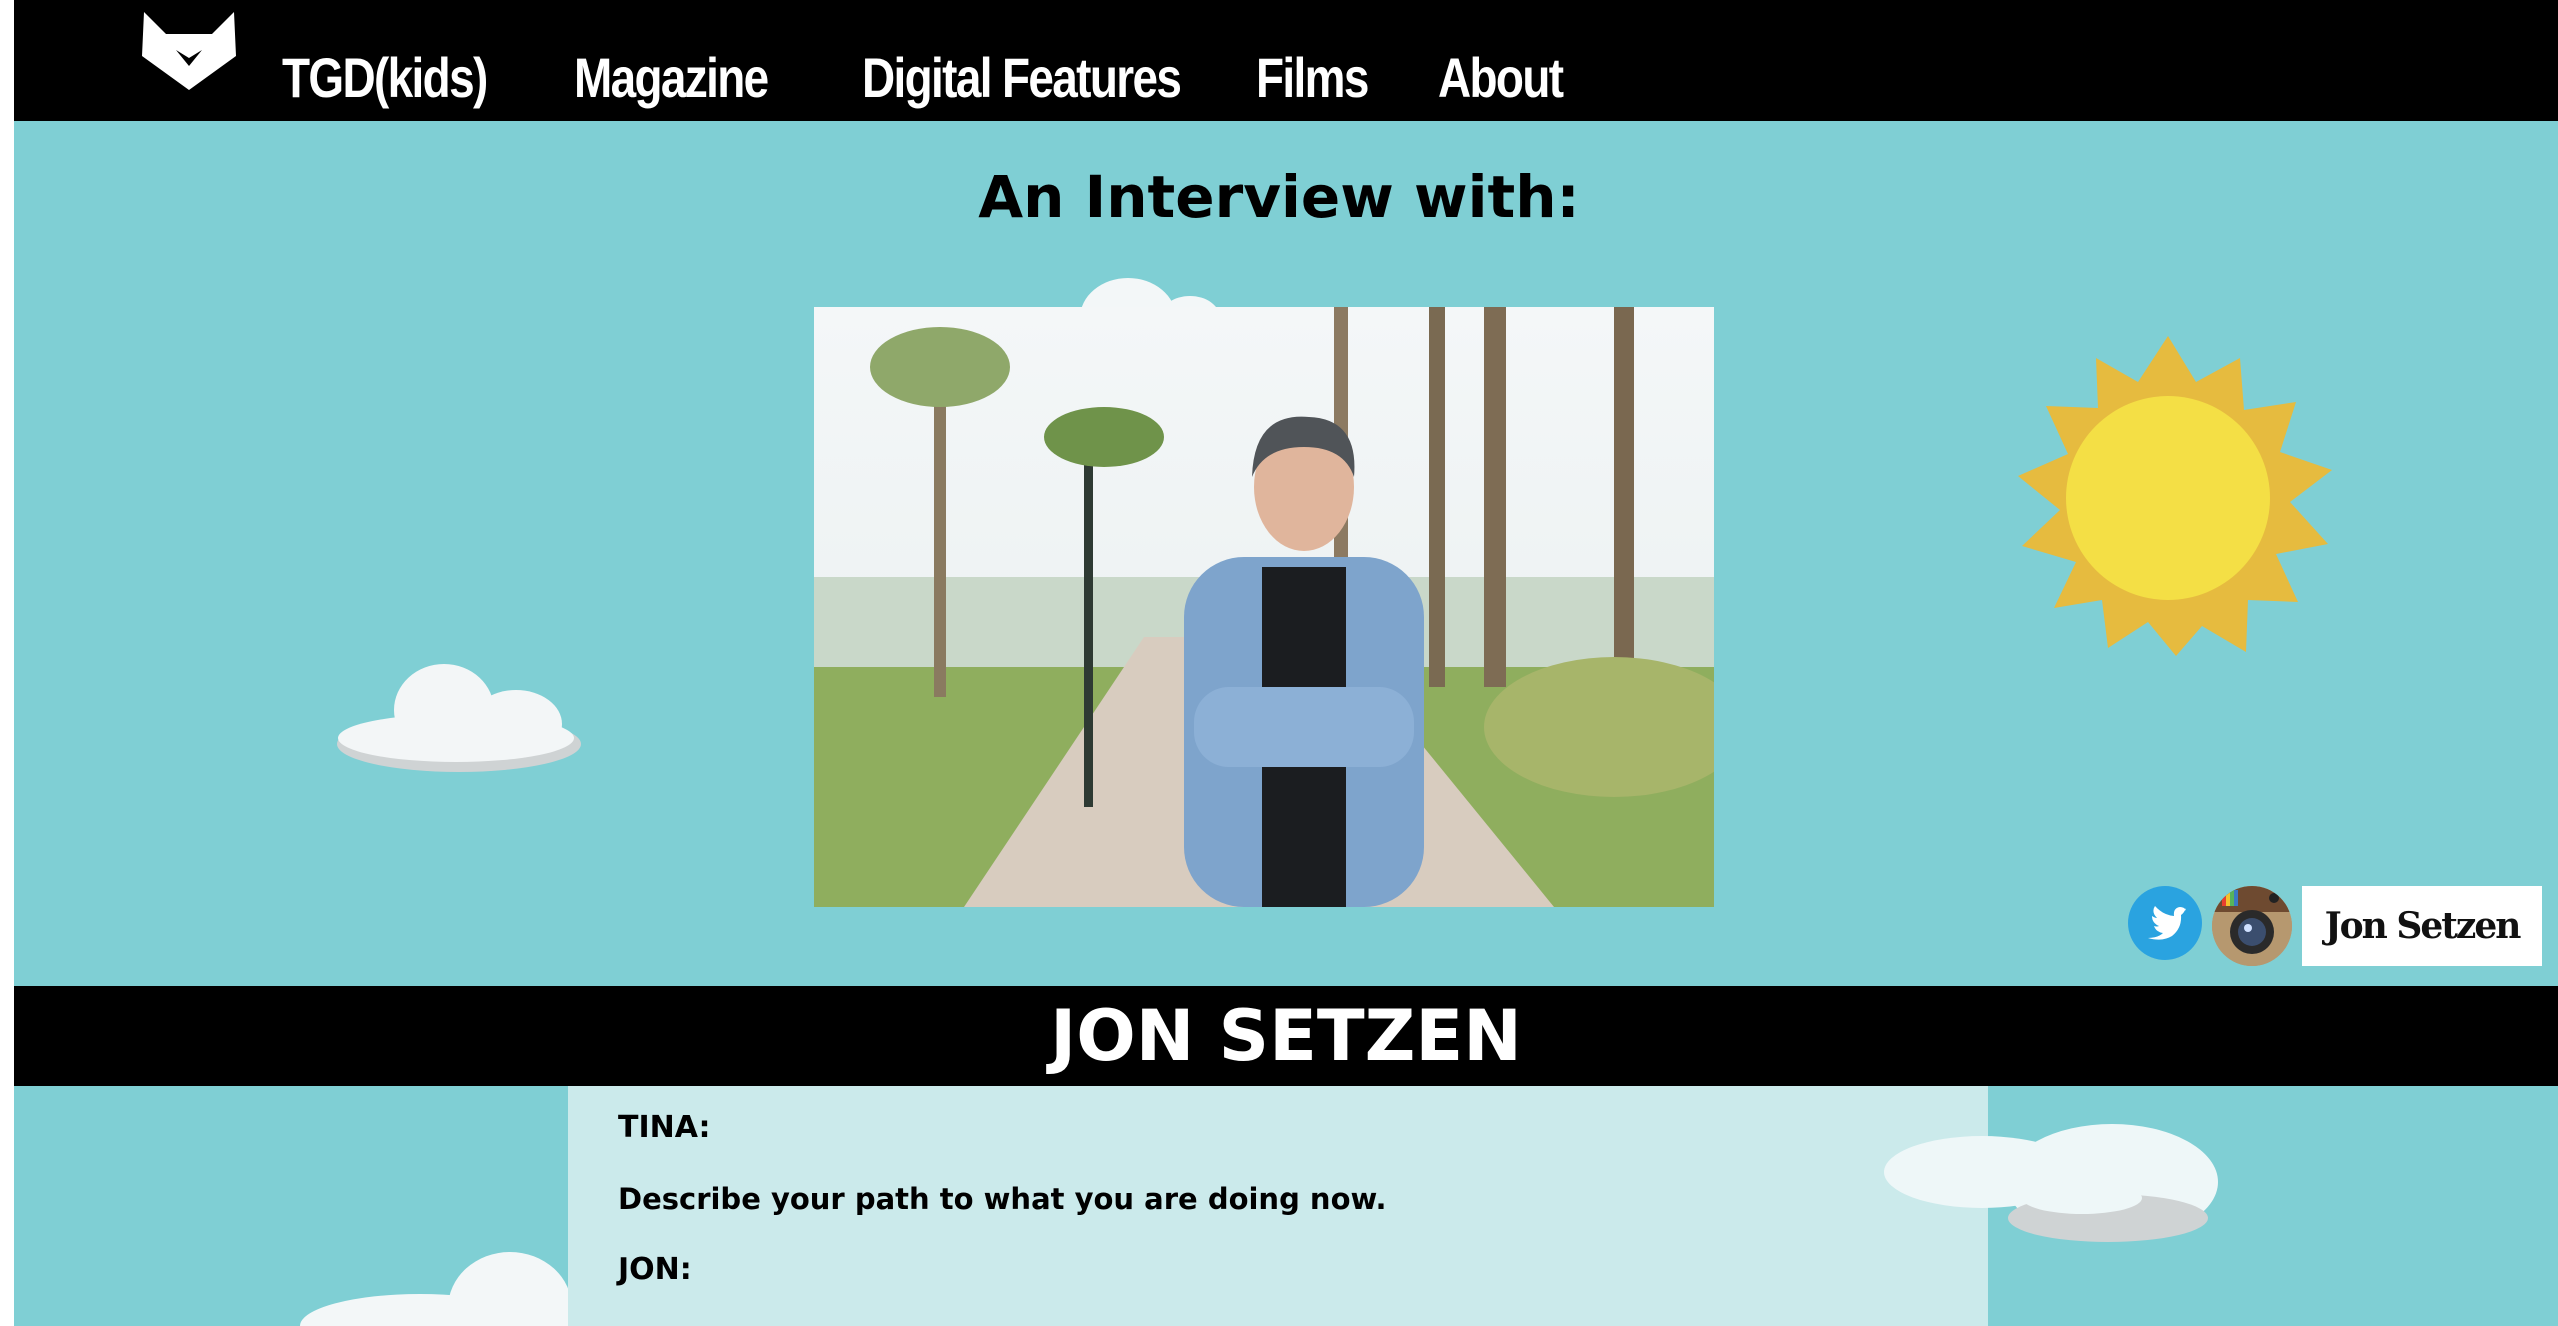 The image size is (2558, 1326). I want to click on instagram-button, so click(2252, 926).